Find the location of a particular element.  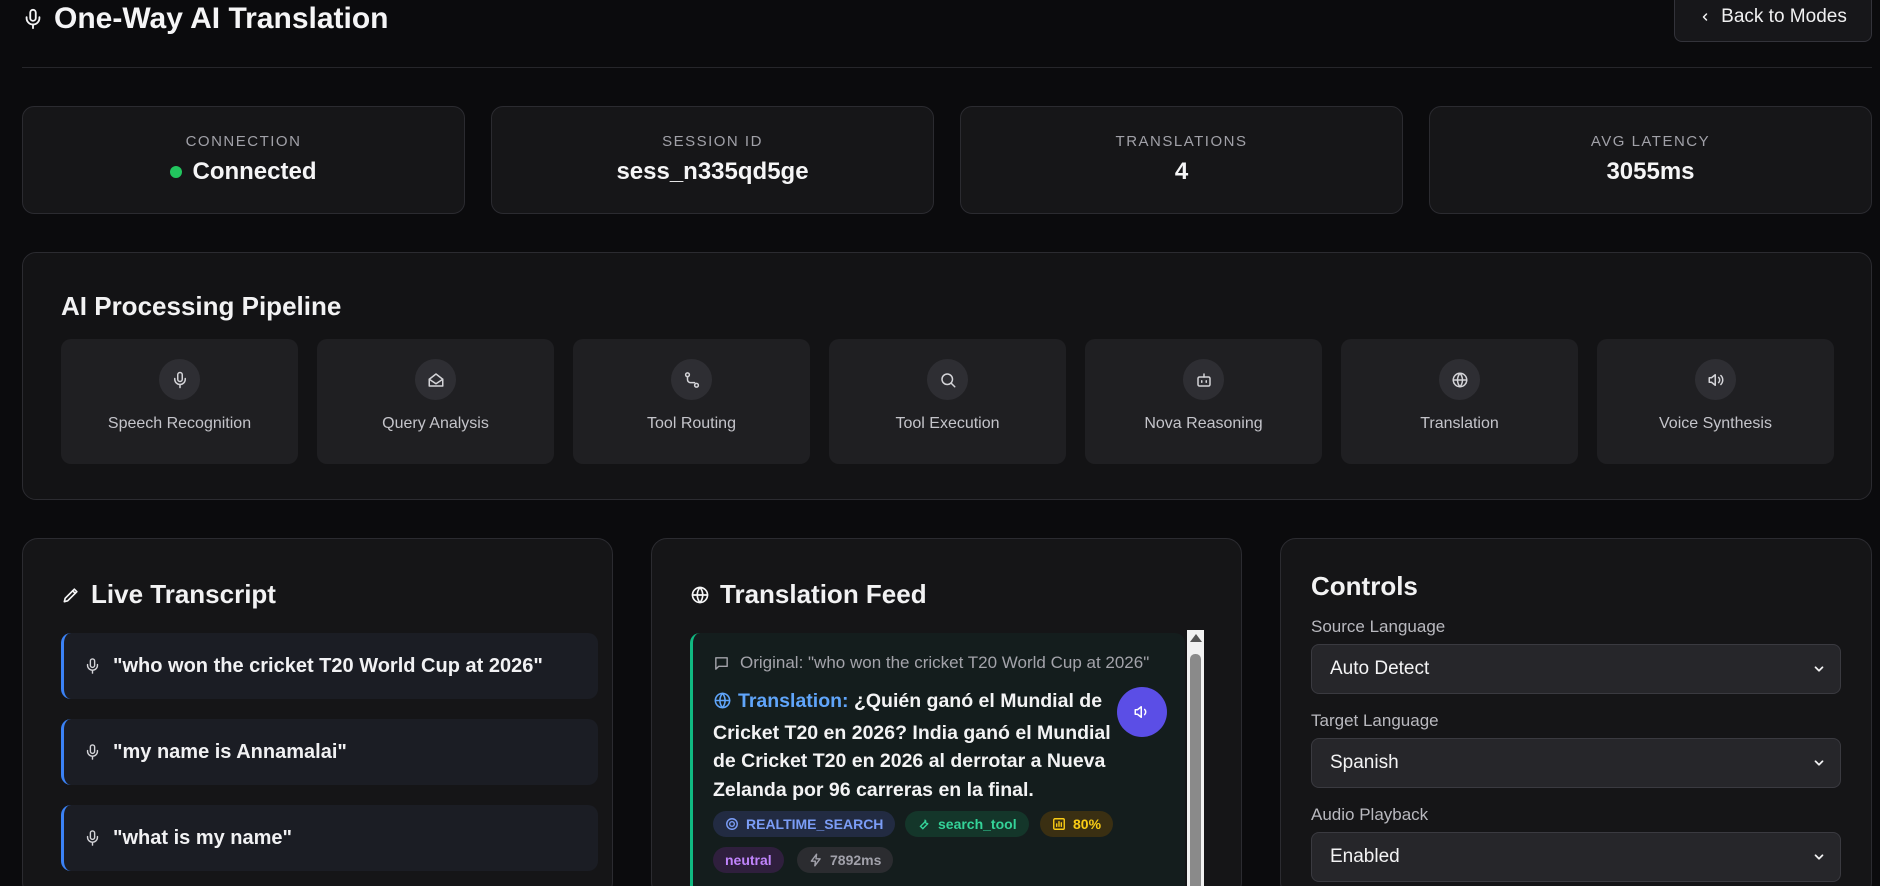

pipeline-title: AI Processing Pipeline is located at coordinates (201, 306).